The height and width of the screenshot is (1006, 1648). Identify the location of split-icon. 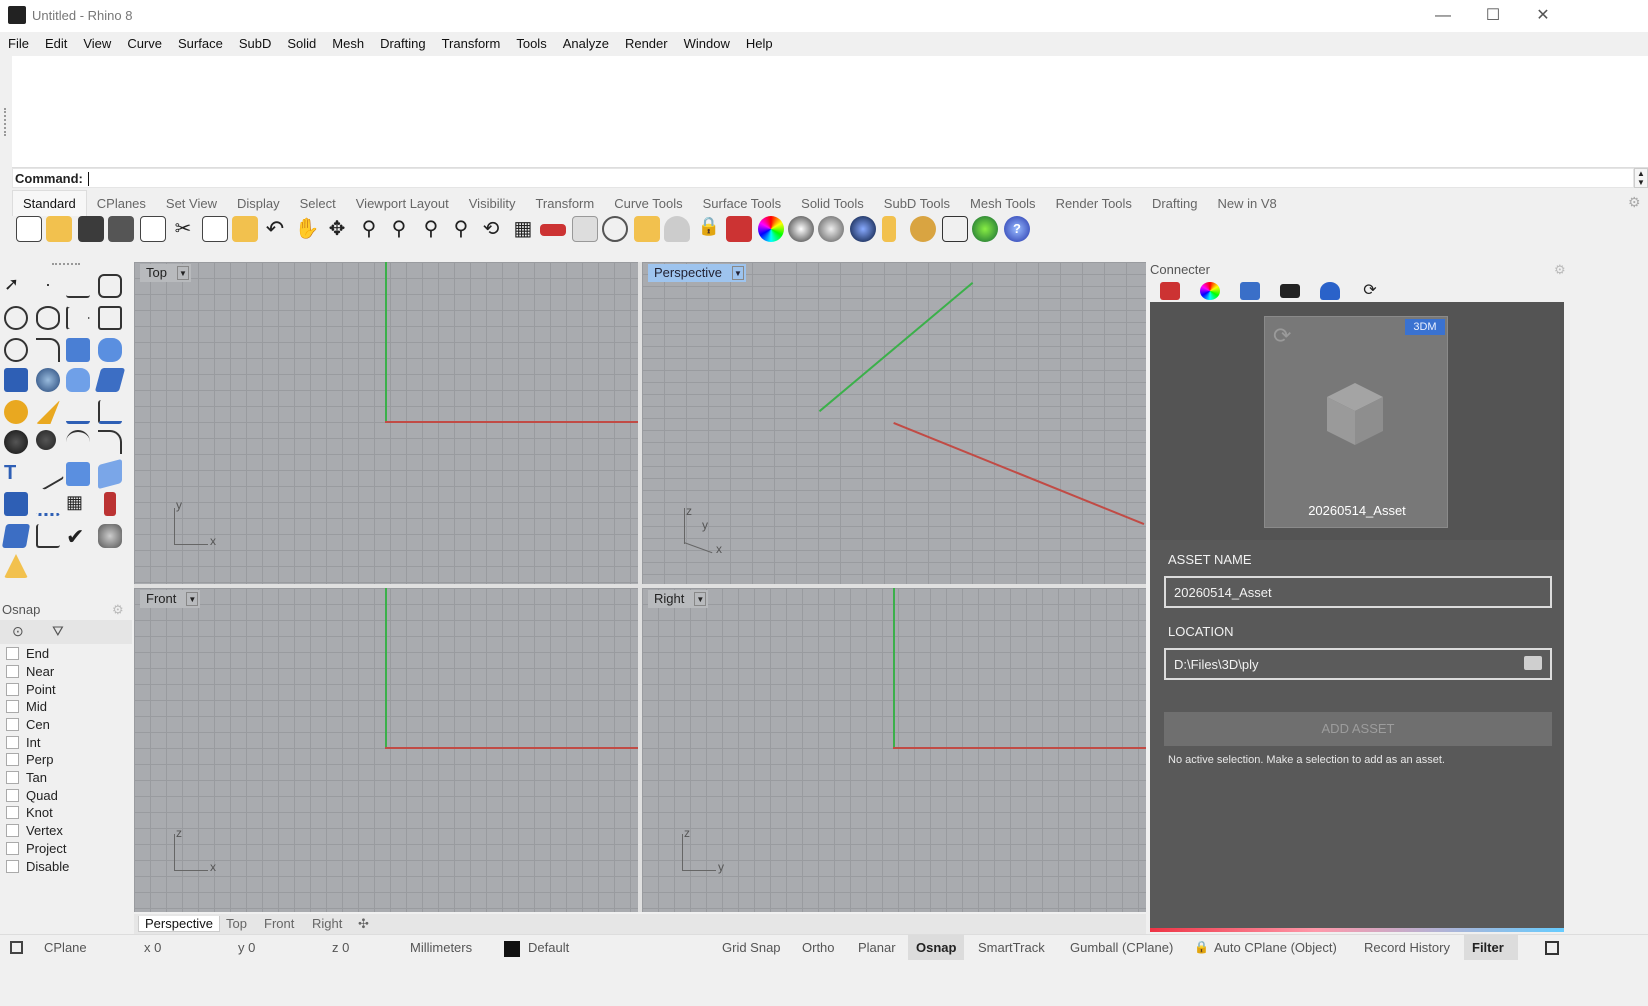
(46, 440).